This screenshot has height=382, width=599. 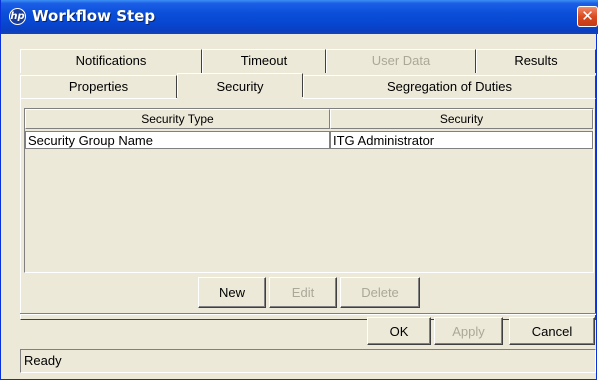 What do you see at coordinates (98, 87) in the screenshot?
I see `tab-properties: Properties` at bounding box center [98, 87].